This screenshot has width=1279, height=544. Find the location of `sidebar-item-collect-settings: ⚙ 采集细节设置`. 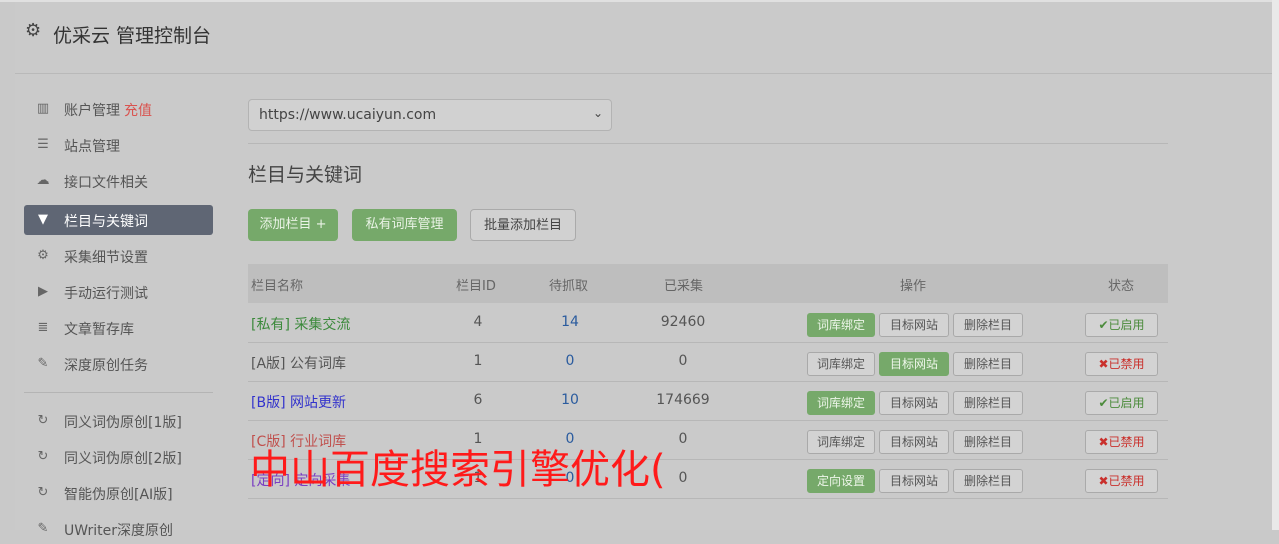

sidebar-item-collect-settings: ⚙ 采集细节设置 is located at coordinates (118, 256).